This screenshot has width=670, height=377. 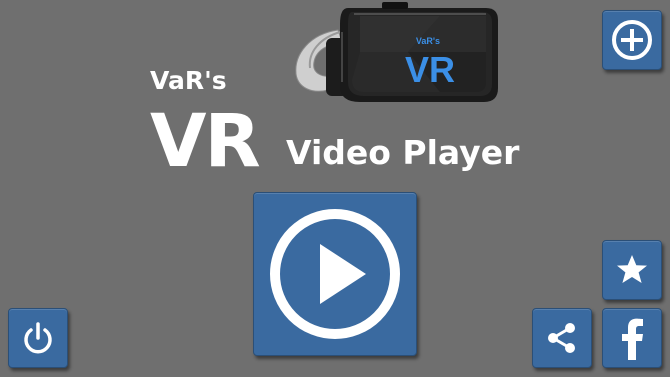 I want to click on vr-headset-logo: VaR's VR, so click(x=397, y=55).